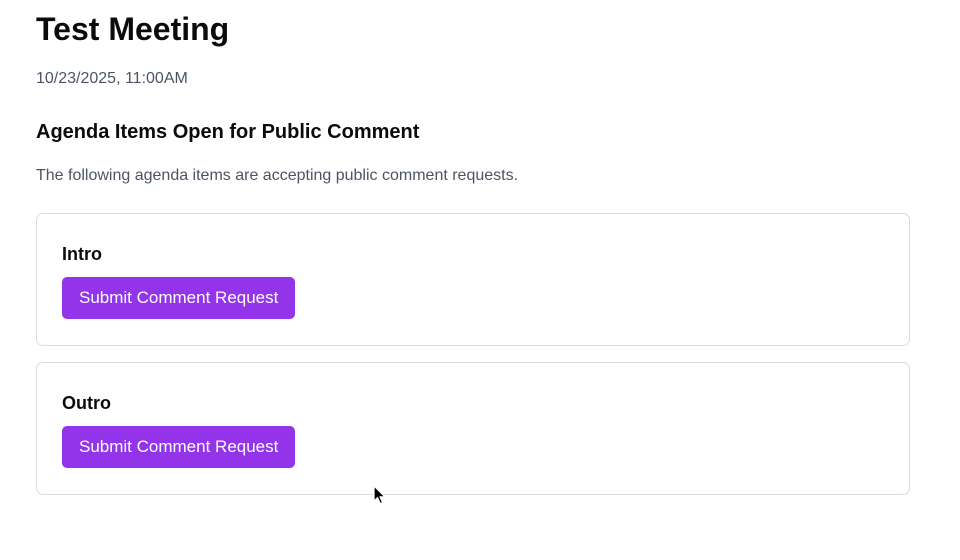  Describe the element at coordinates (86, 403) in the screenshot. I see `agenda-item-name: Outro` at that location.